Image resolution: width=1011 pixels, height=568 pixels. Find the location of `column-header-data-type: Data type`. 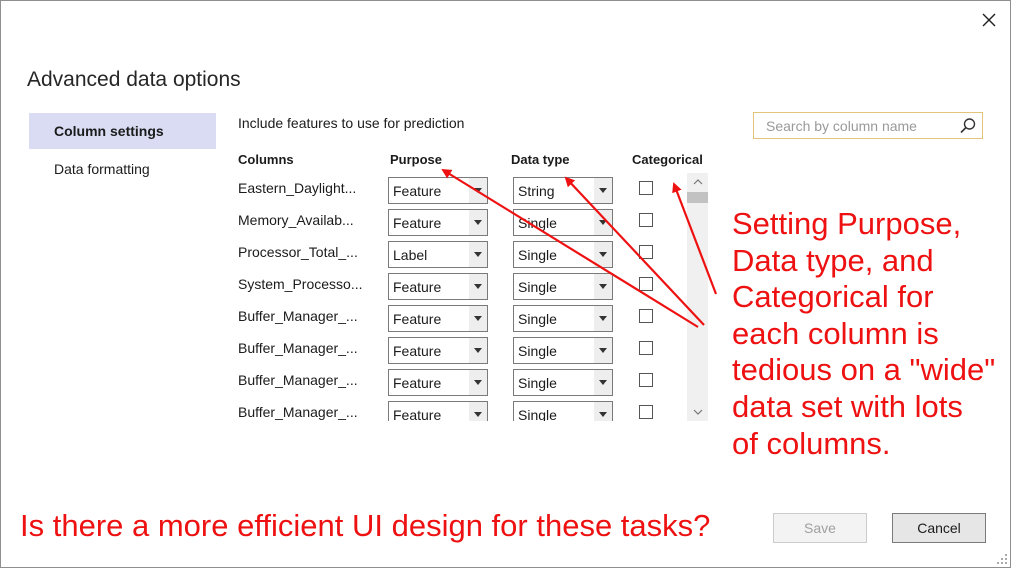

column-header-data-type: Data type is located at coordinates (540, 159).